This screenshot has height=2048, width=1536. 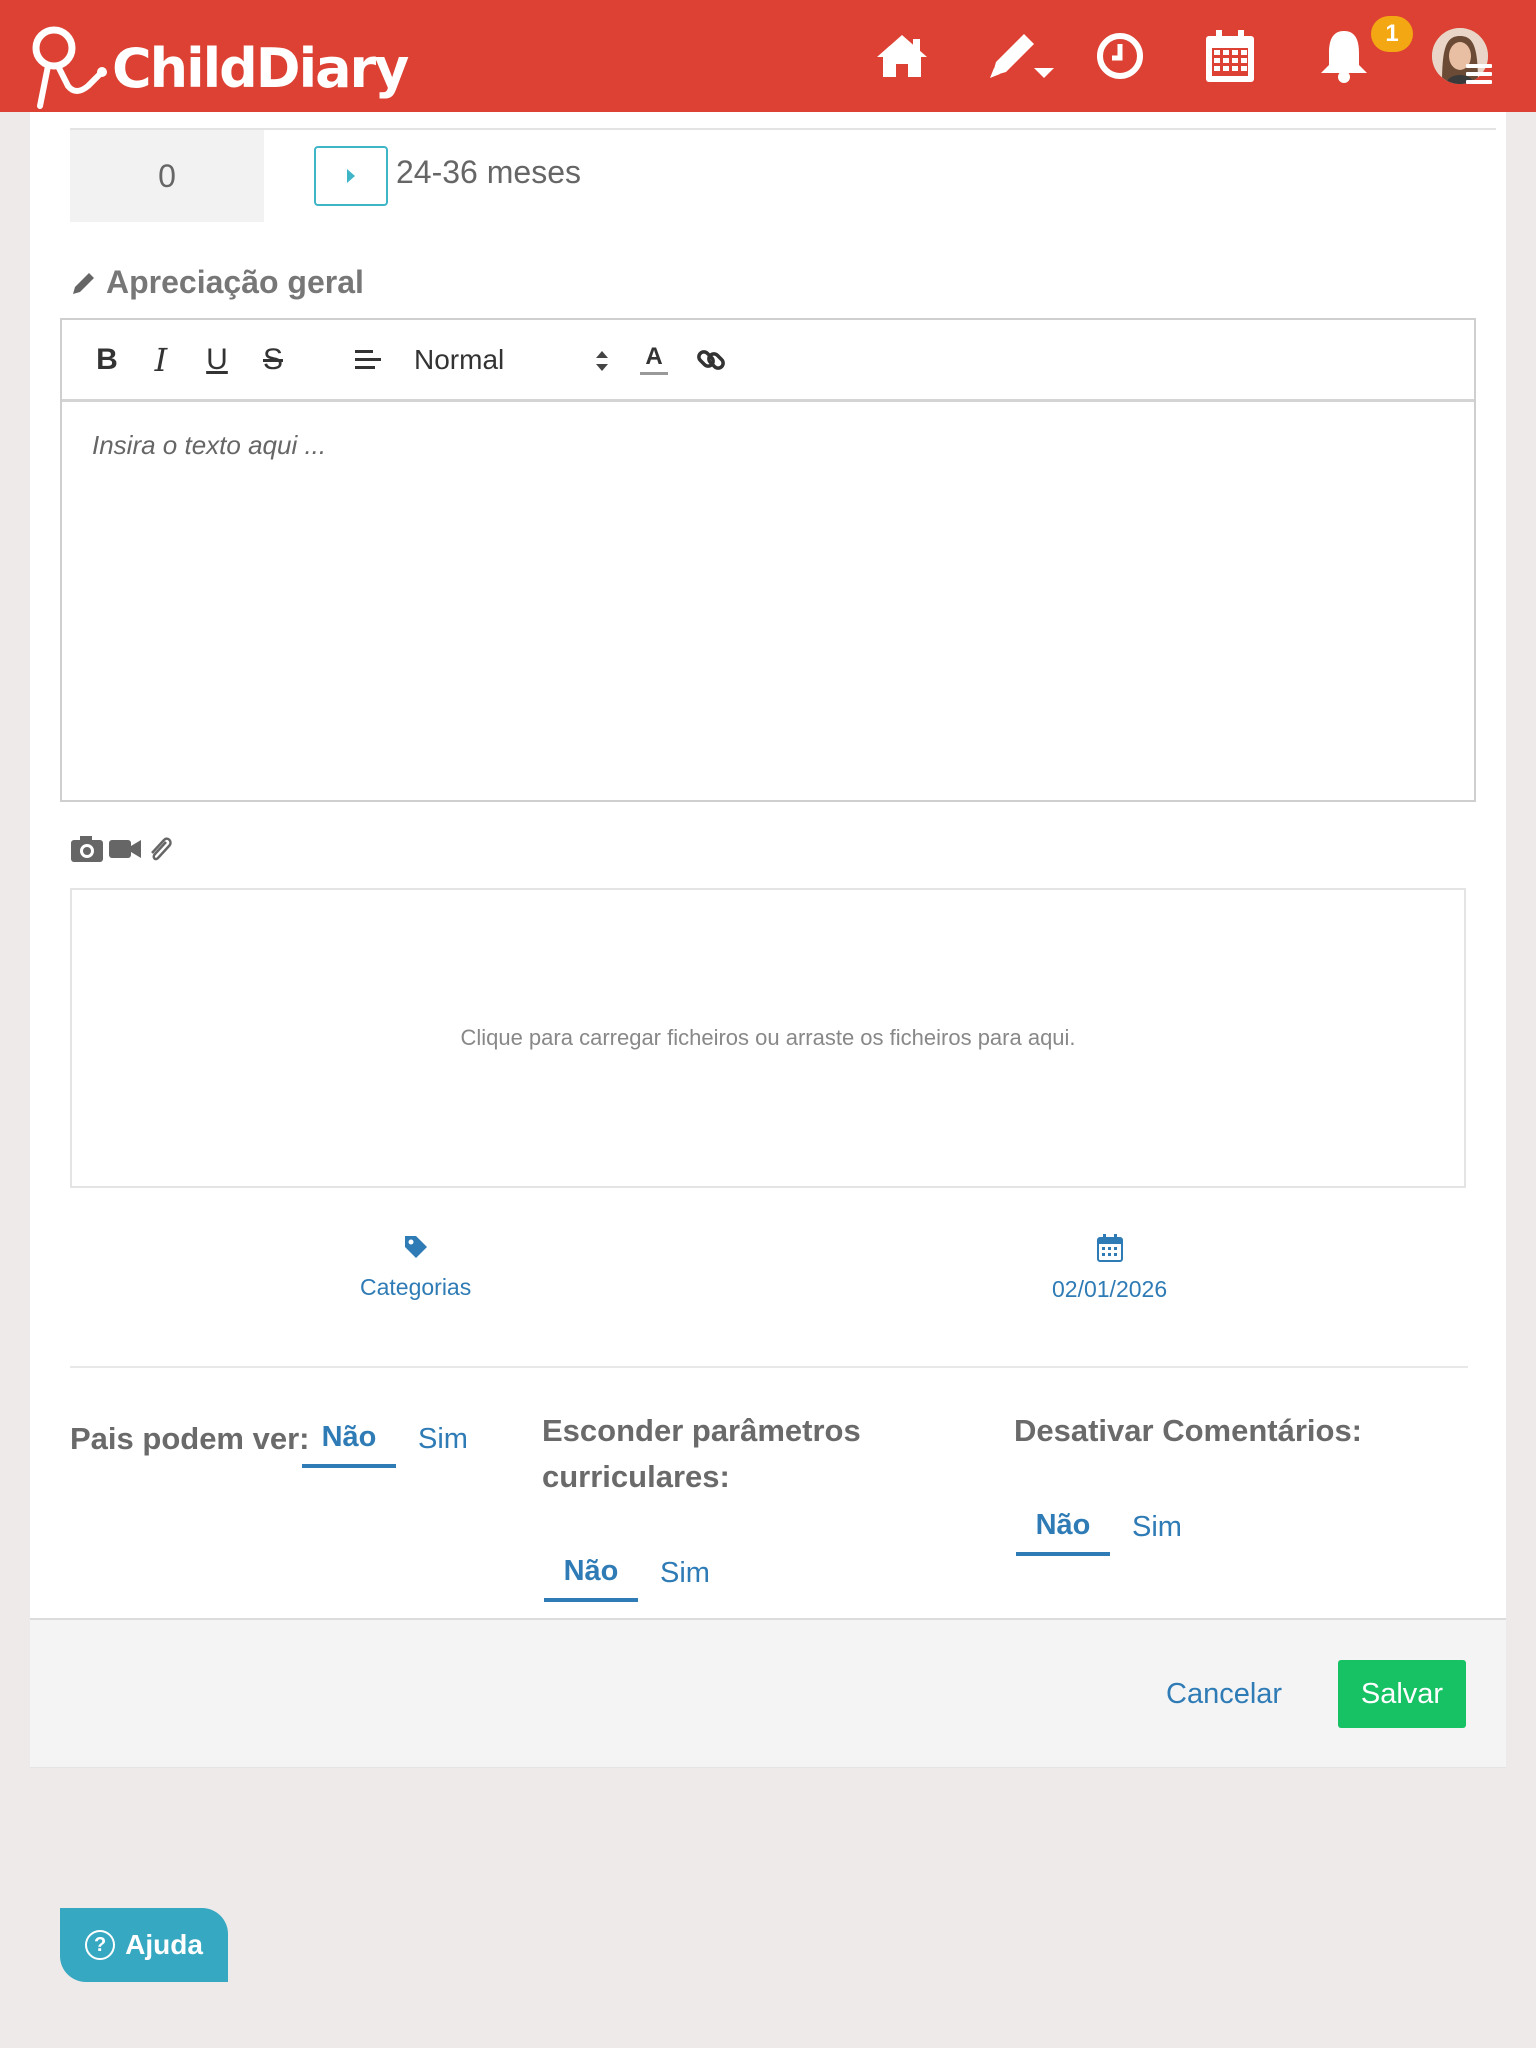 I want to click on parents-no-option: Não, so click(x=349, y=1439).